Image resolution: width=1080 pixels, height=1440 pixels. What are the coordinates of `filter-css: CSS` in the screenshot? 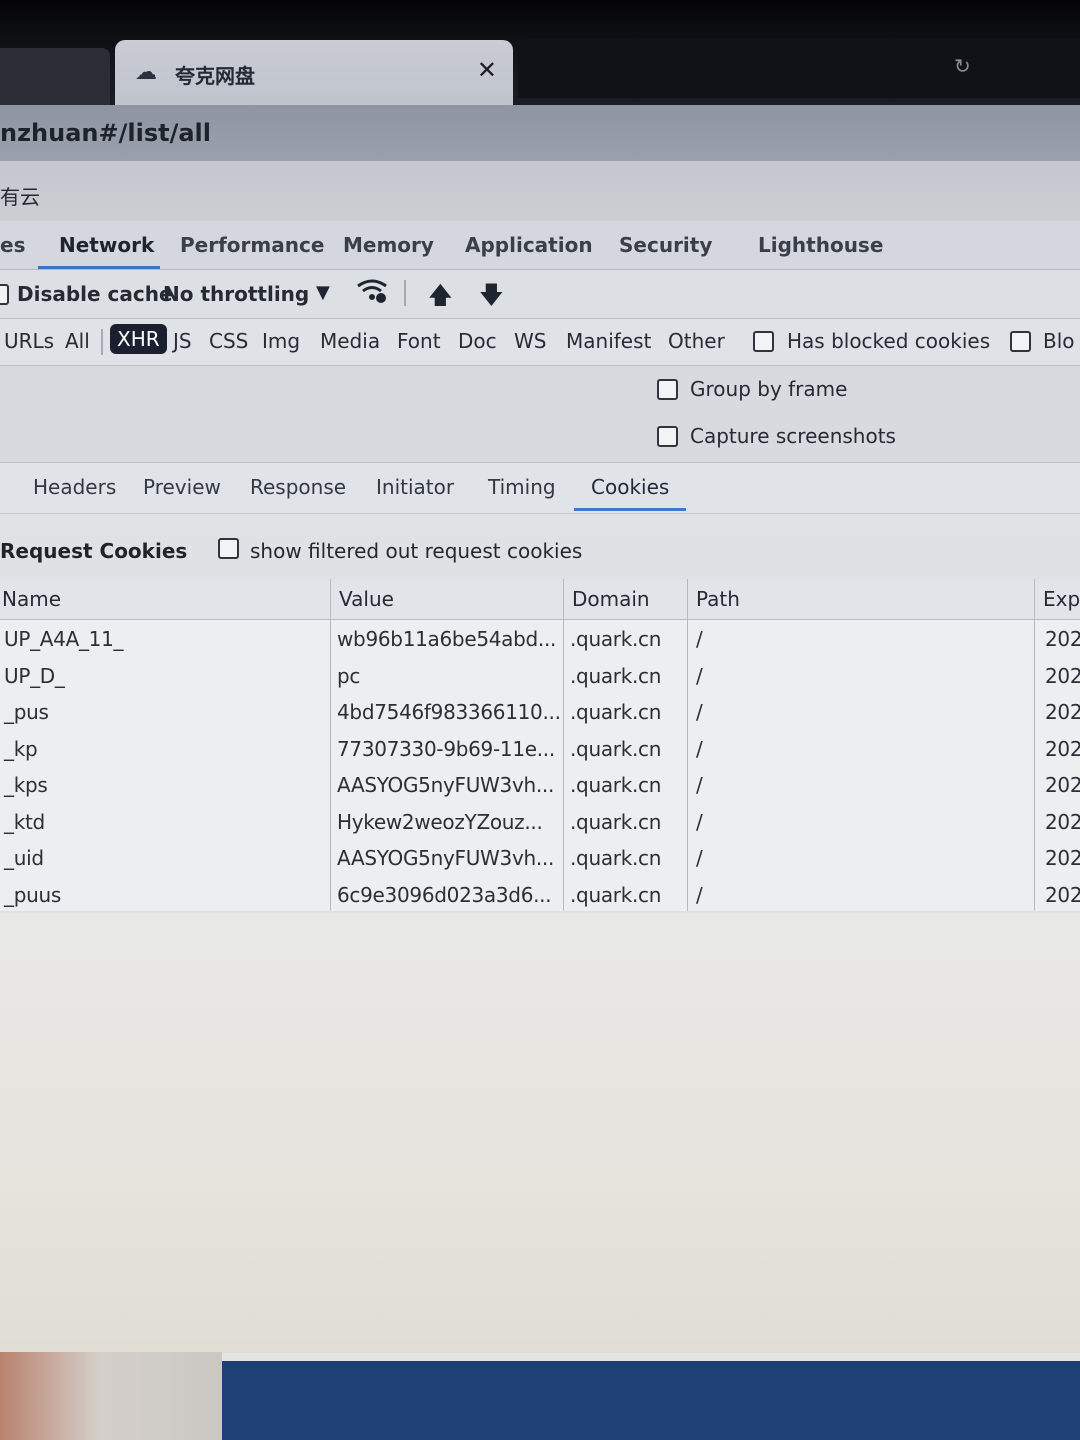 It's located at (228, 341).